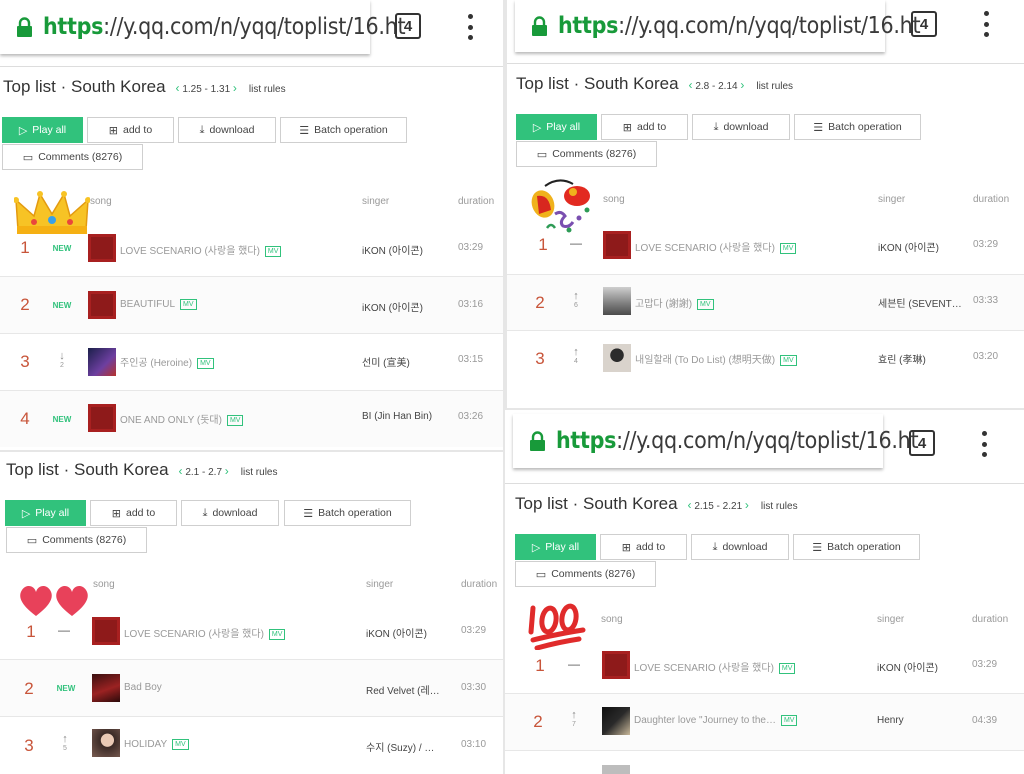 The width and height of the screenshot is (1024, 774). I want to click on week-selector: ‹ 1.25 - 1.31 ›, so click(206, 88).